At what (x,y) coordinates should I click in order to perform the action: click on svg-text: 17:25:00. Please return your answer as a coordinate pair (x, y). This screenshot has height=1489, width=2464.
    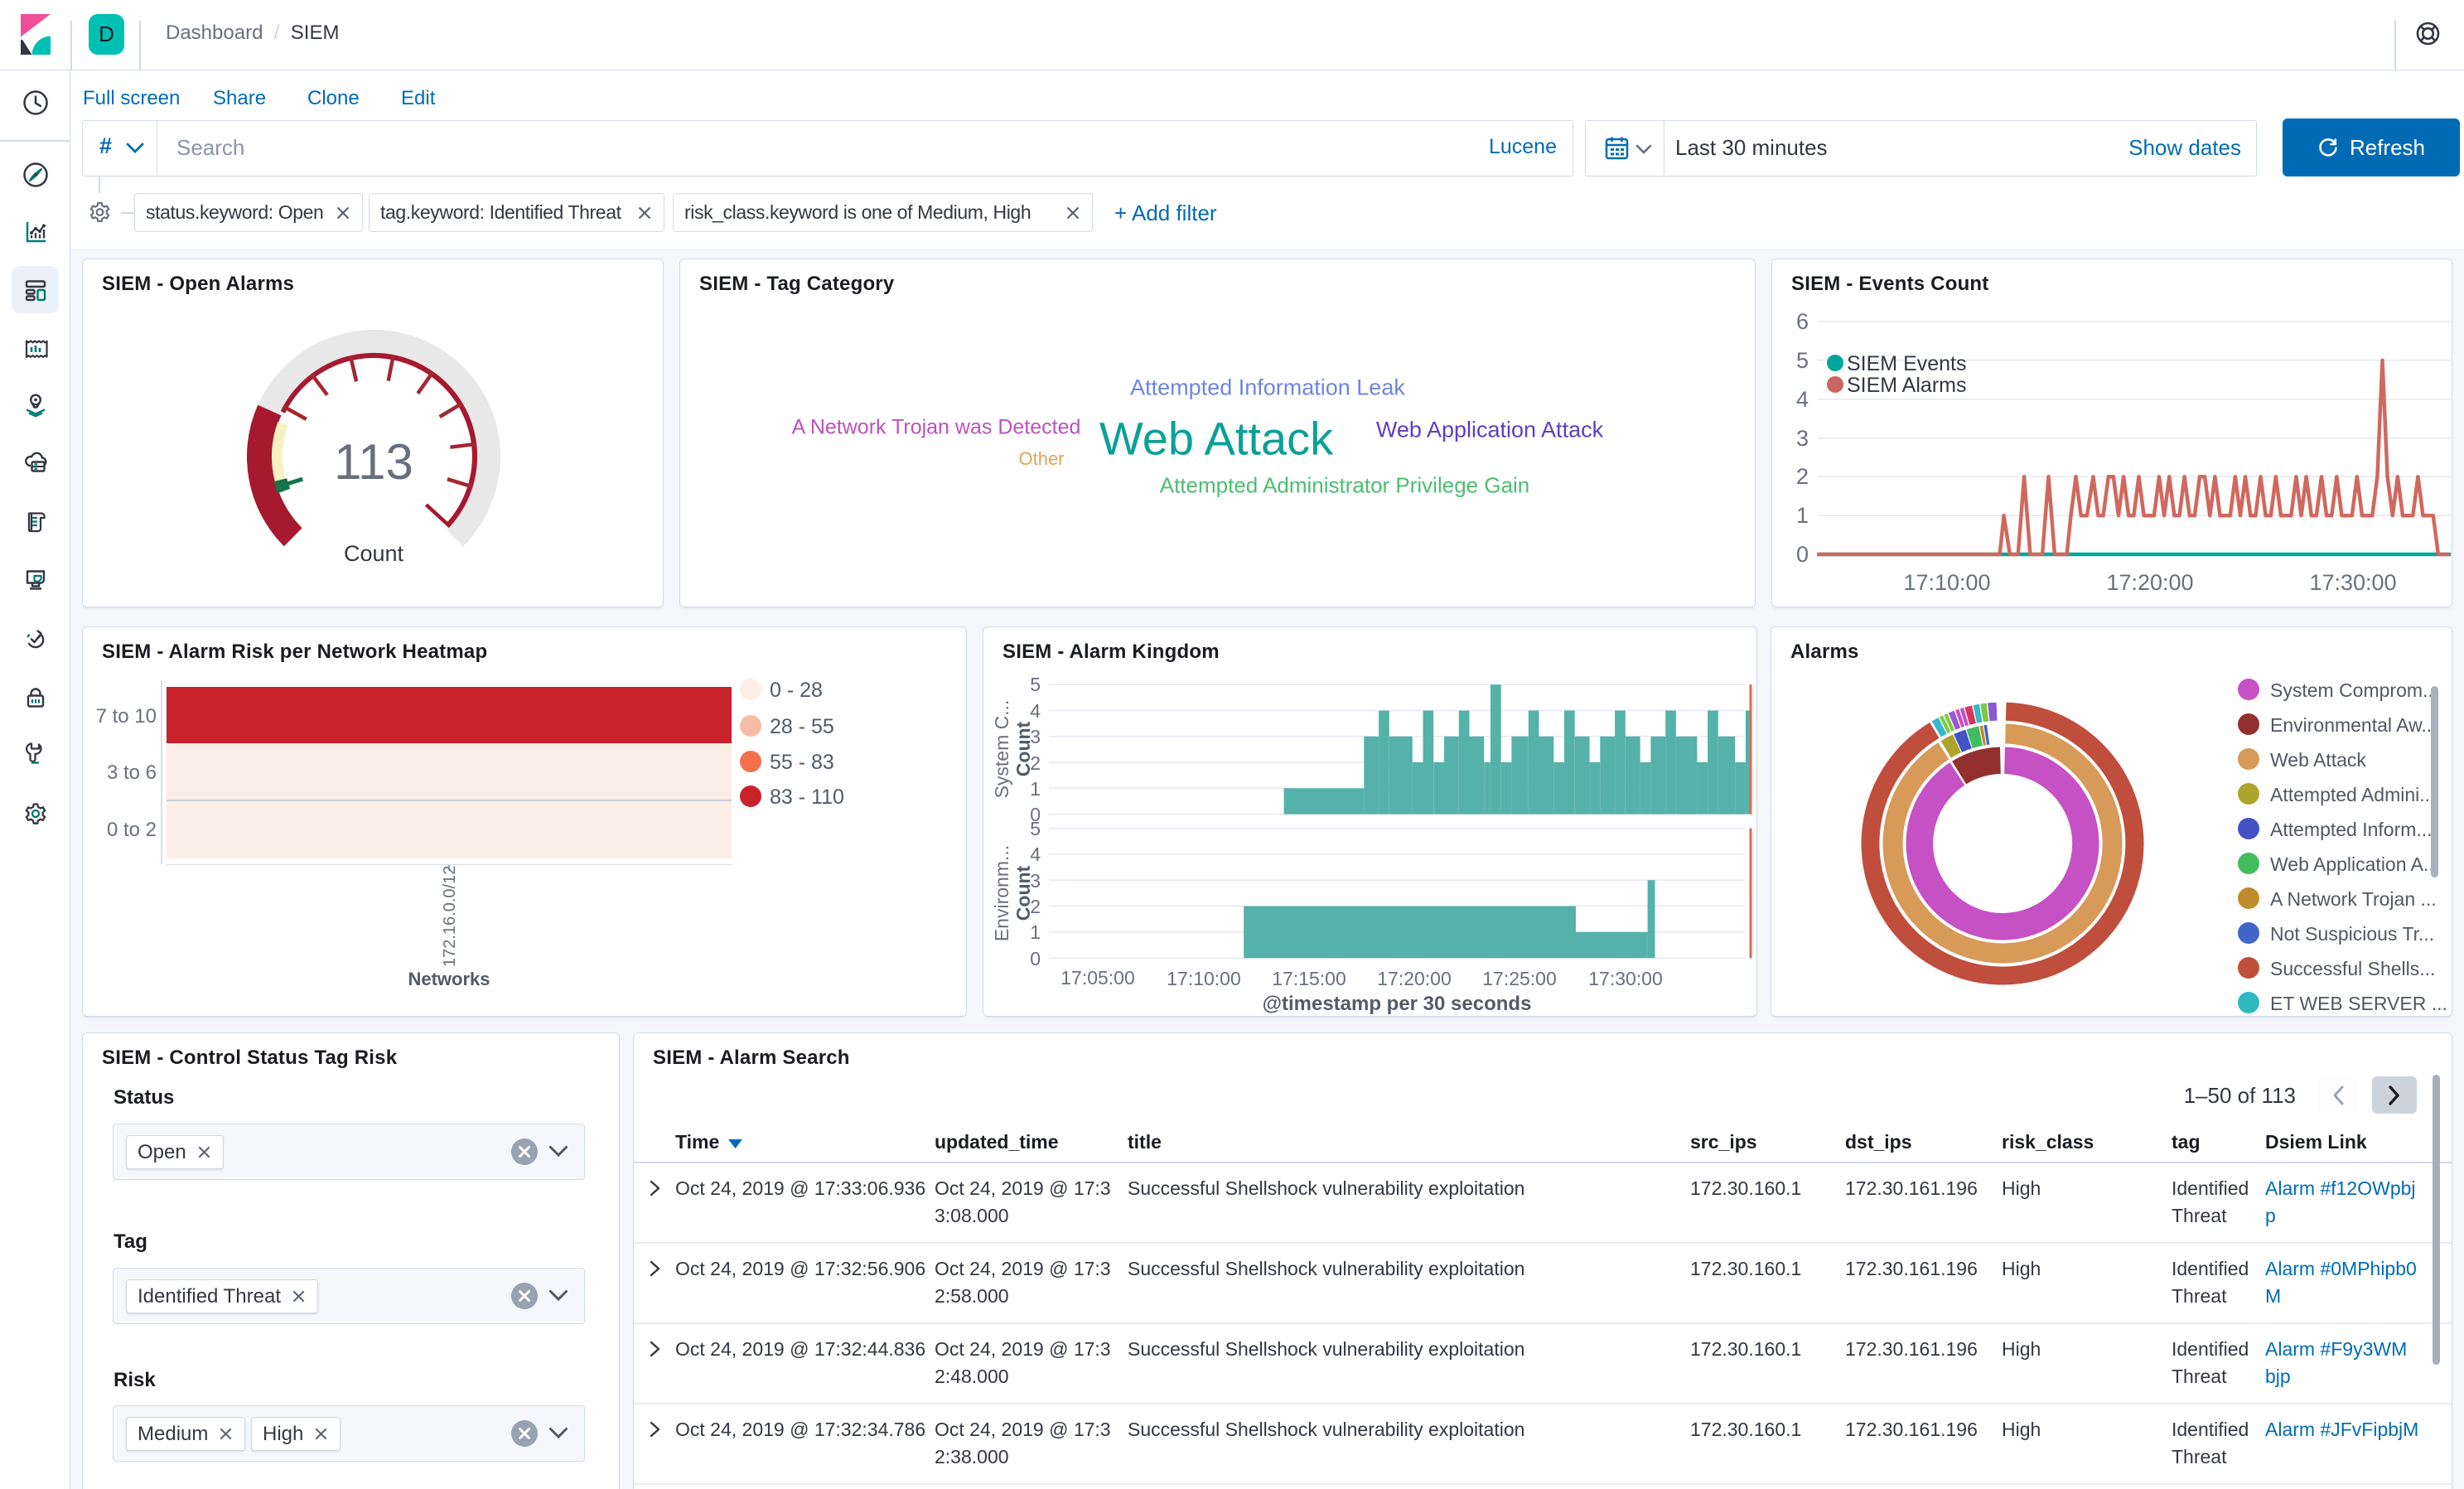
    Looking at the image, I should click on (1519, 979).